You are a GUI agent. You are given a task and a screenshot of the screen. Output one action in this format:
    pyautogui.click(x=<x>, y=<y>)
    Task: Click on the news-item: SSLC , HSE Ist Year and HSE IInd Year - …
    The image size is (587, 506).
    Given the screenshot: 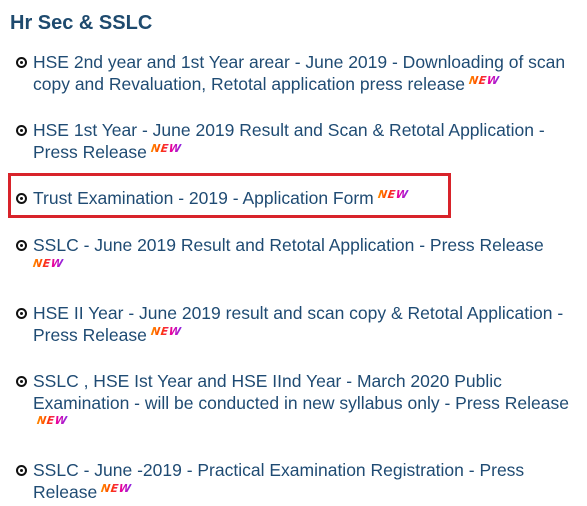 What is the action you would take?
    pyautogui.click(x=296, y=403)
    